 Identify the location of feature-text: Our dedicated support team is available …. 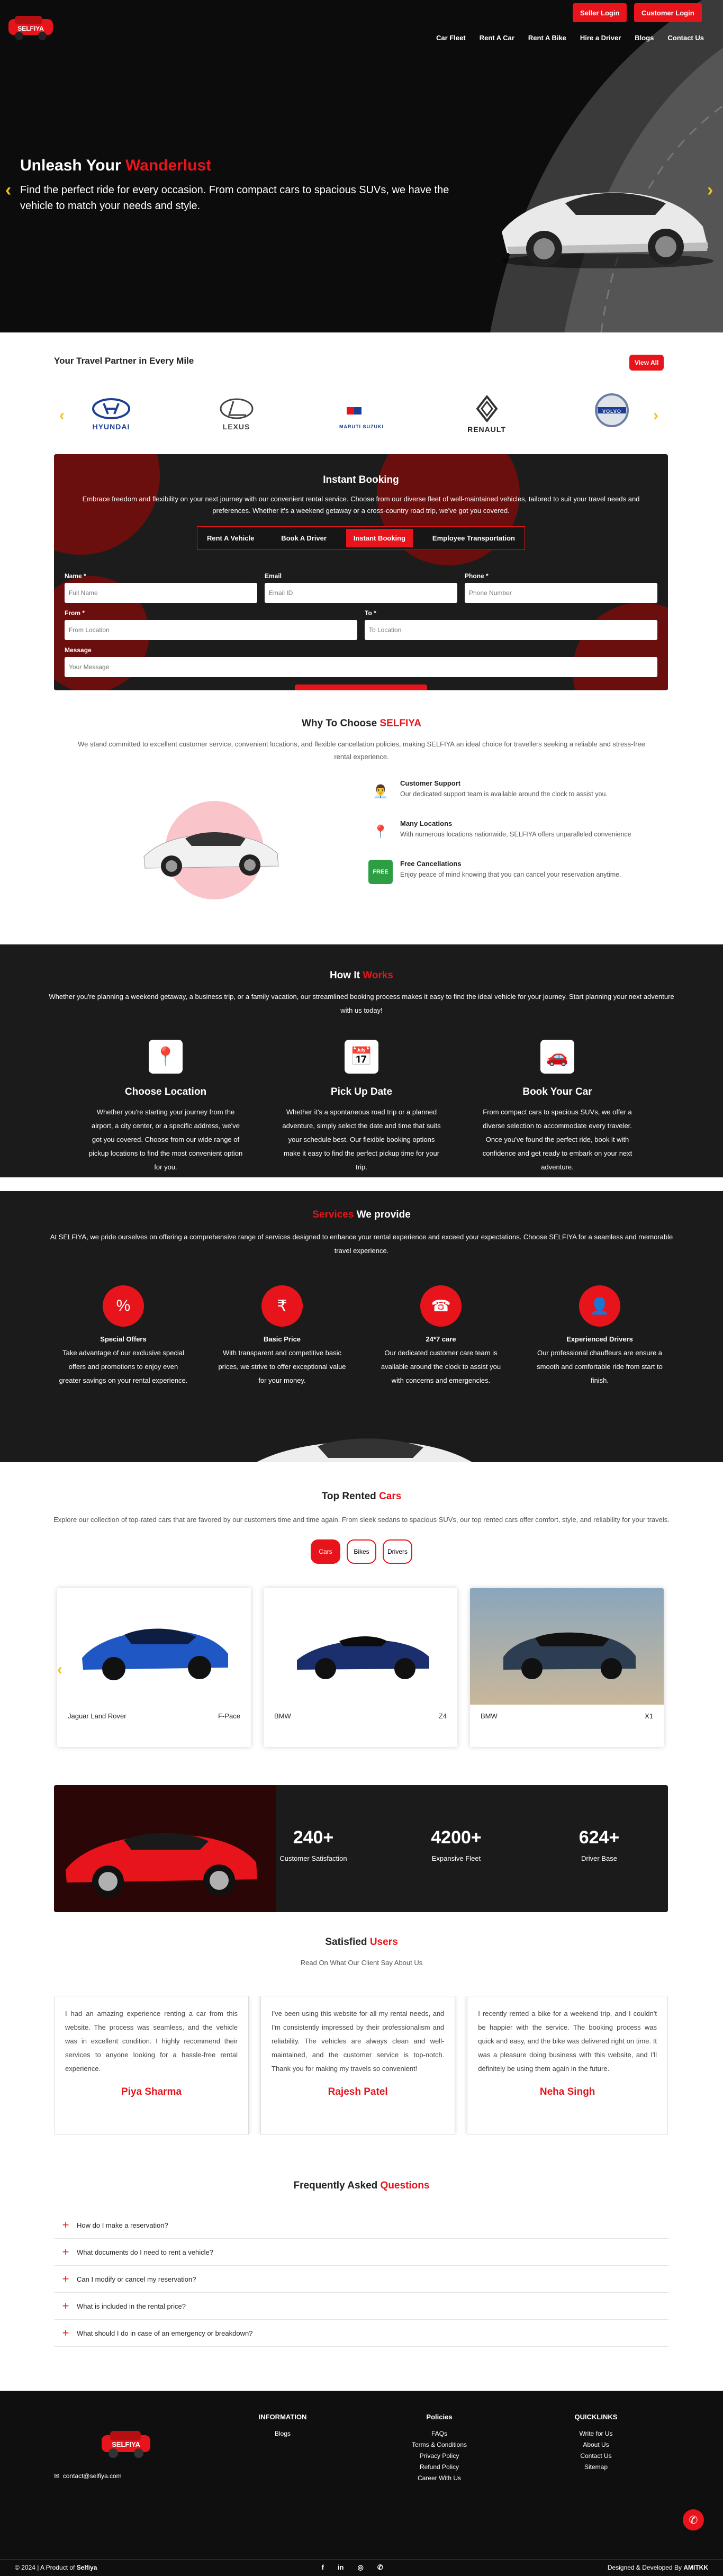
(504, 794).